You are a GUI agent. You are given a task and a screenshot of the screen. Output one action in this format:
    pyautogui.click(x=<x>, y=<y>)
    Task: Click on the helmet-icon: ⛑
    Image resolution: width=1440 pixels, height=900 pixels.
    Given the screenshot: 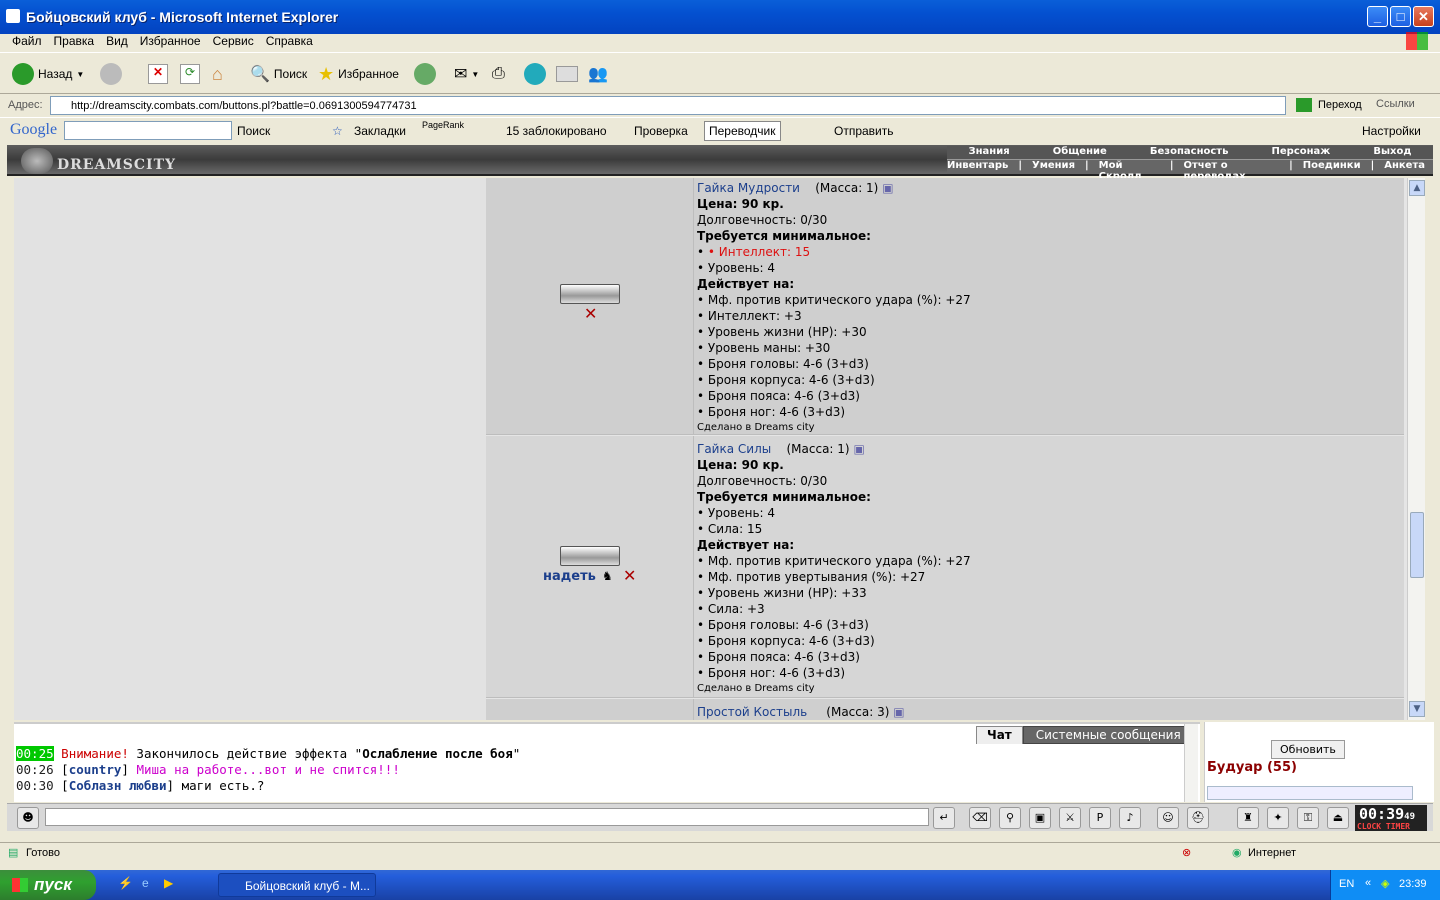 What is the action you would take?
    pyautogui.click(x=1198, y=818)
    